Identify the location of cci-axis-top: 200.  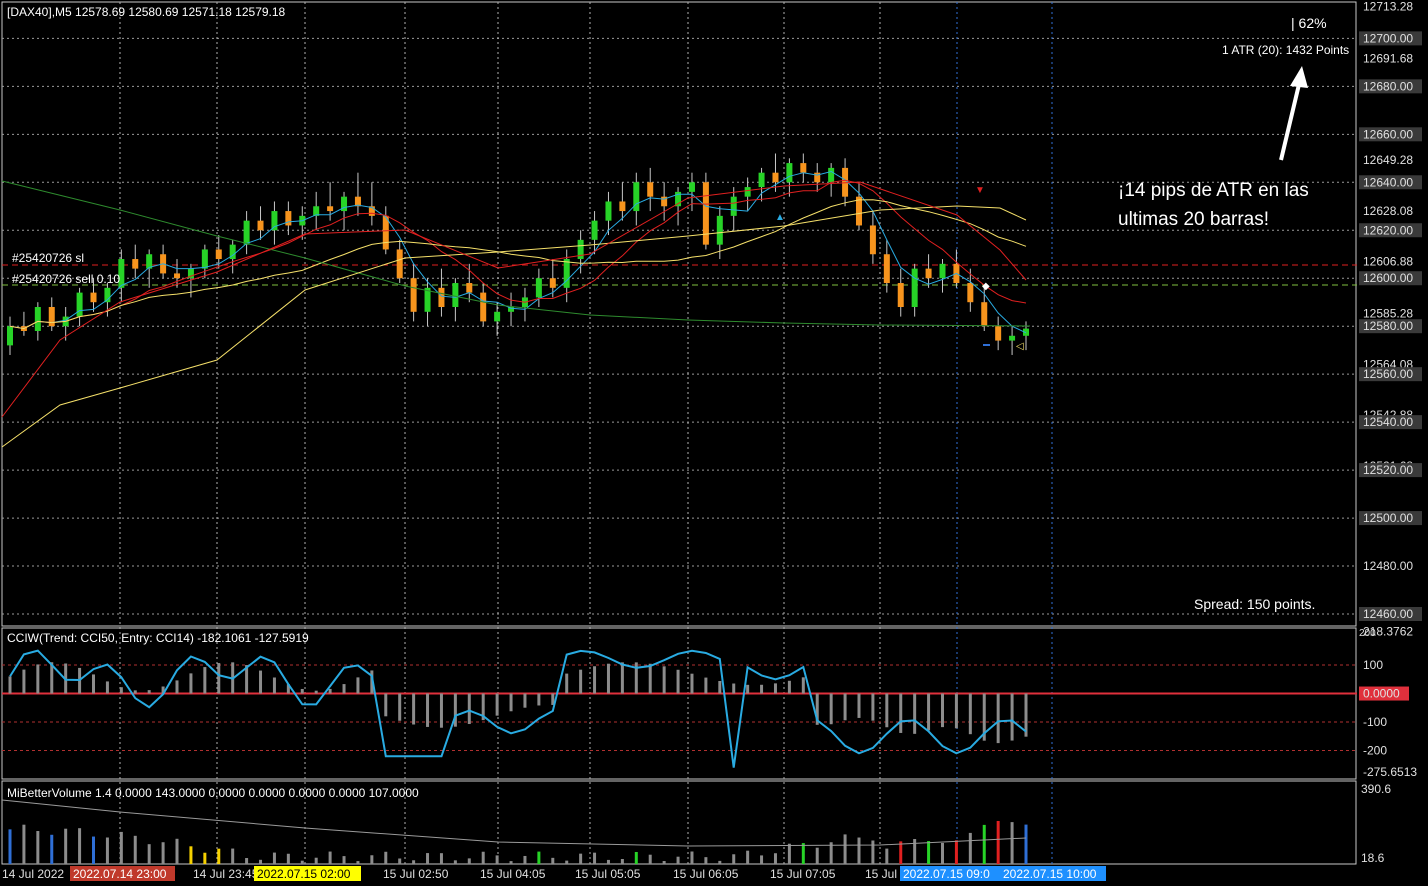
(1367, 633).